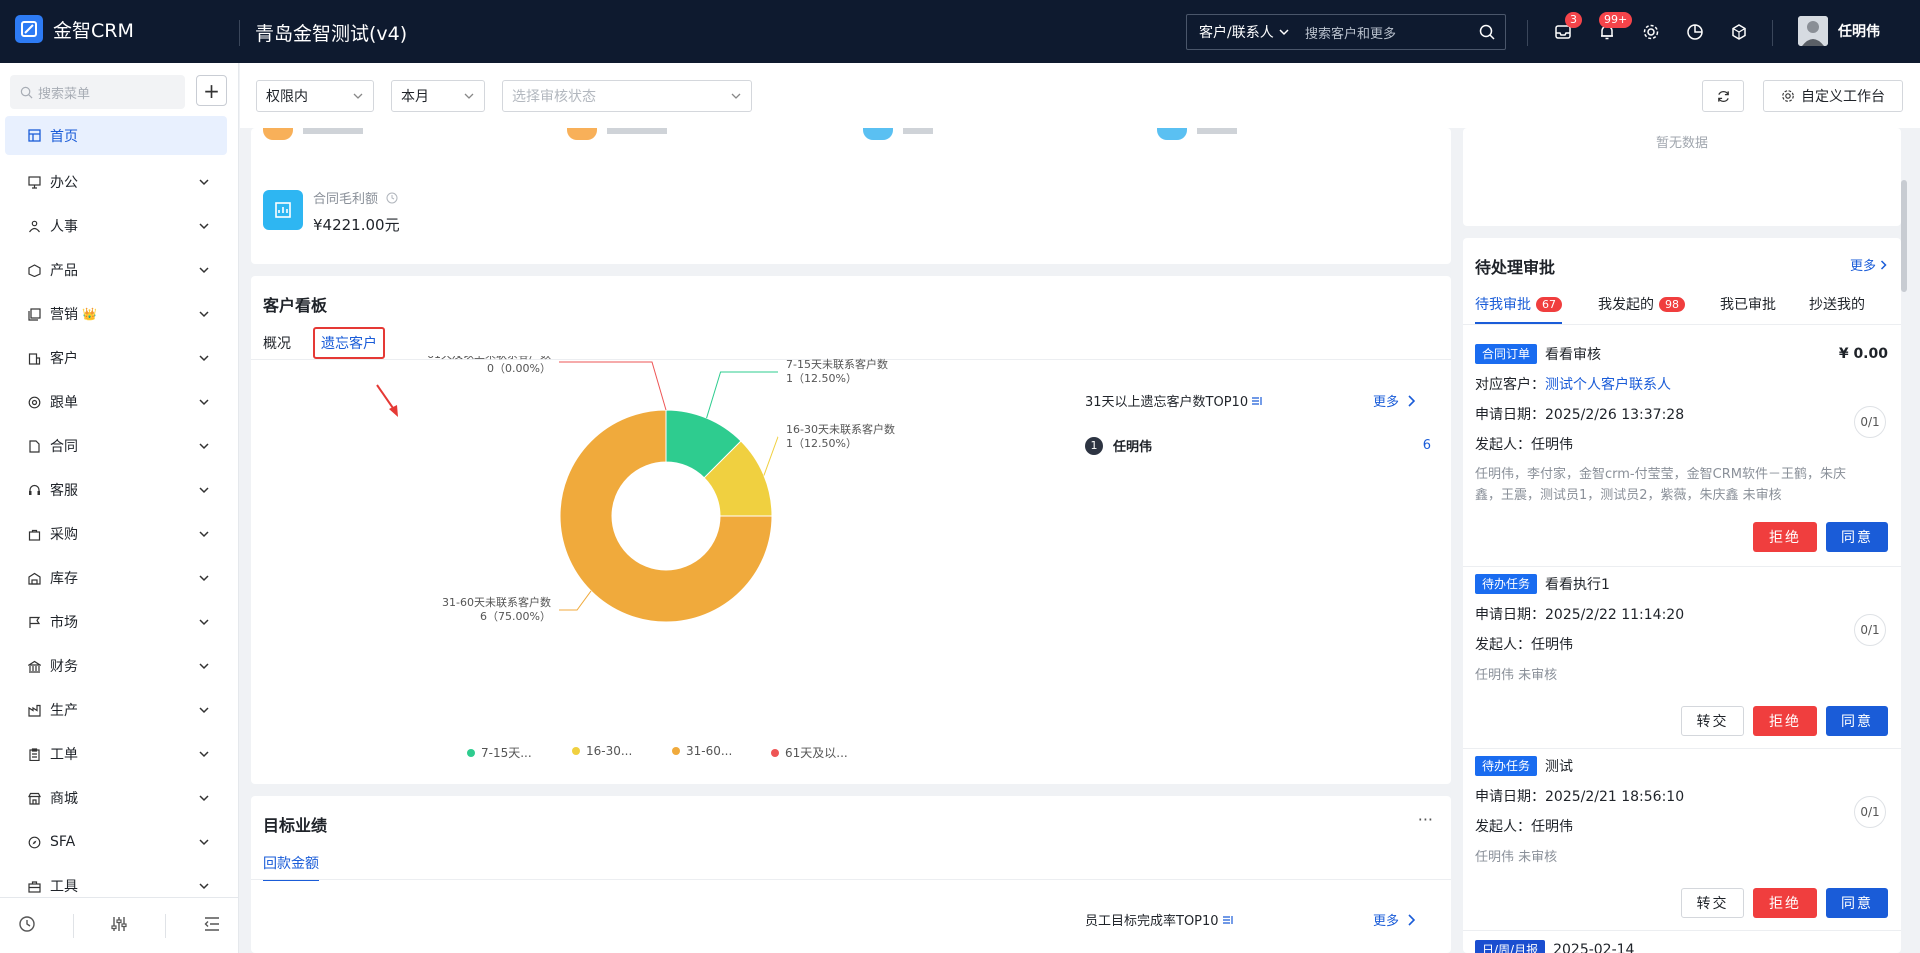  I want to click on divider, so click(1682, 930).